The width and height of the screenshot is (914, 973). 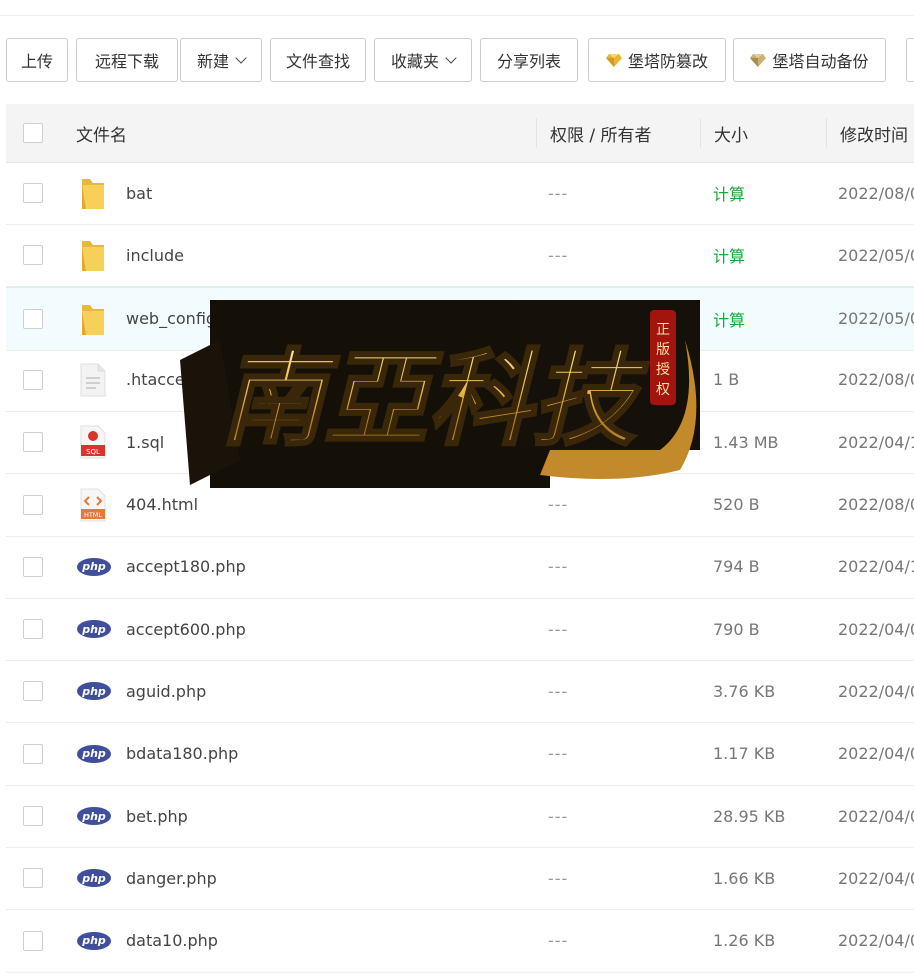 I want to click on auto-backup-button: 堡塔自动备份, so click(x=809, y=60).